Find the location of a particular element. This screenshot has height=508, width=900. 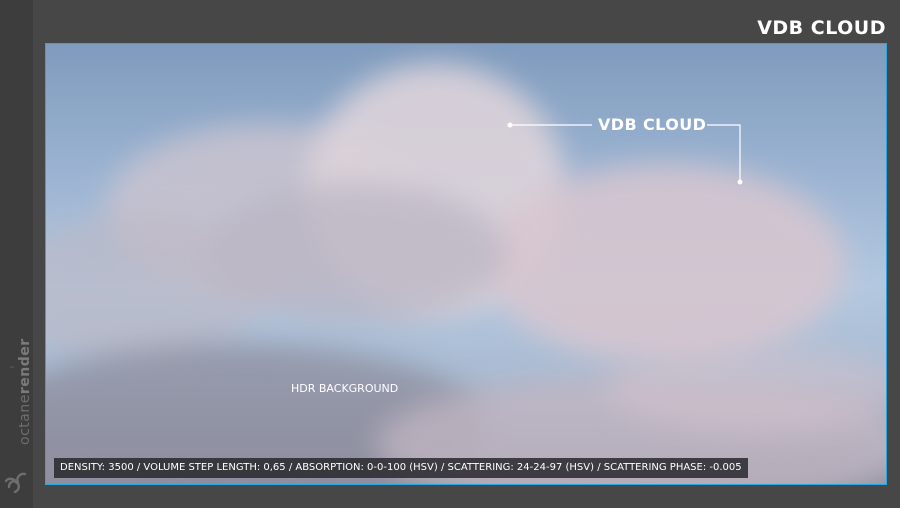

brand-name-light: octane is located at coordinates (25, 419).